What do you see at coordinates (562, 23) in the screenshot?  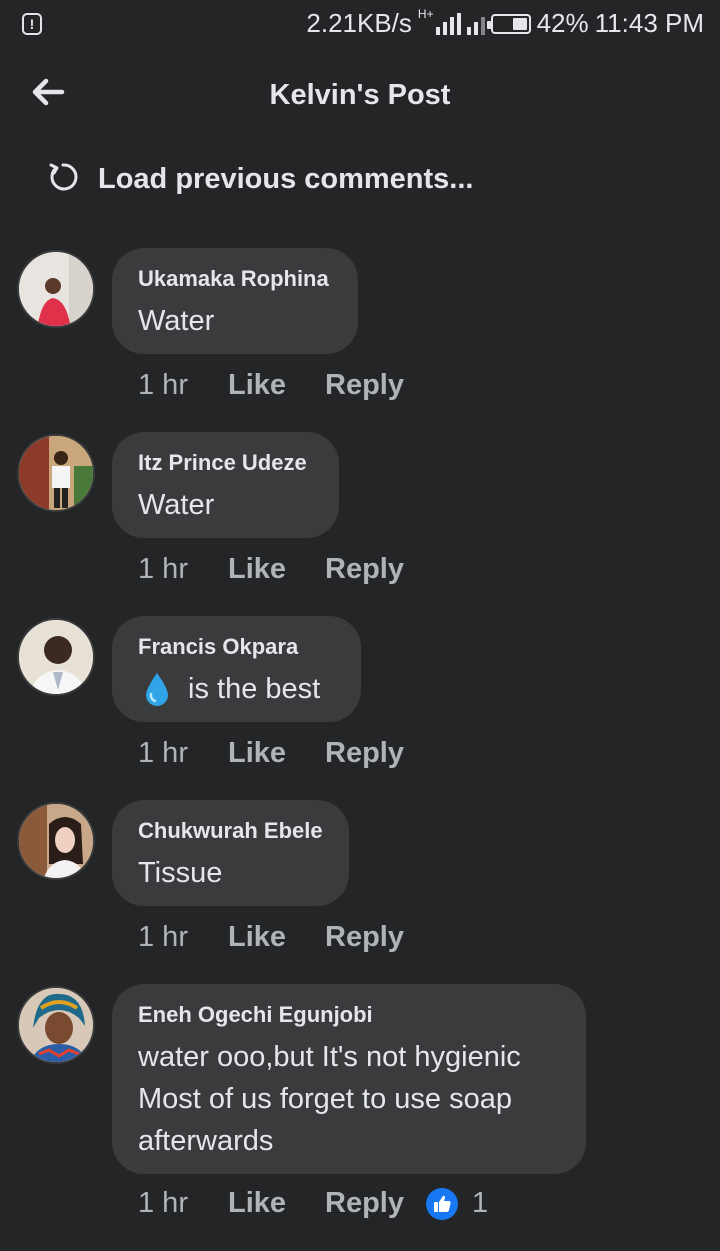 I see `battery-percent: 42%` at bounding box center [562, 23].